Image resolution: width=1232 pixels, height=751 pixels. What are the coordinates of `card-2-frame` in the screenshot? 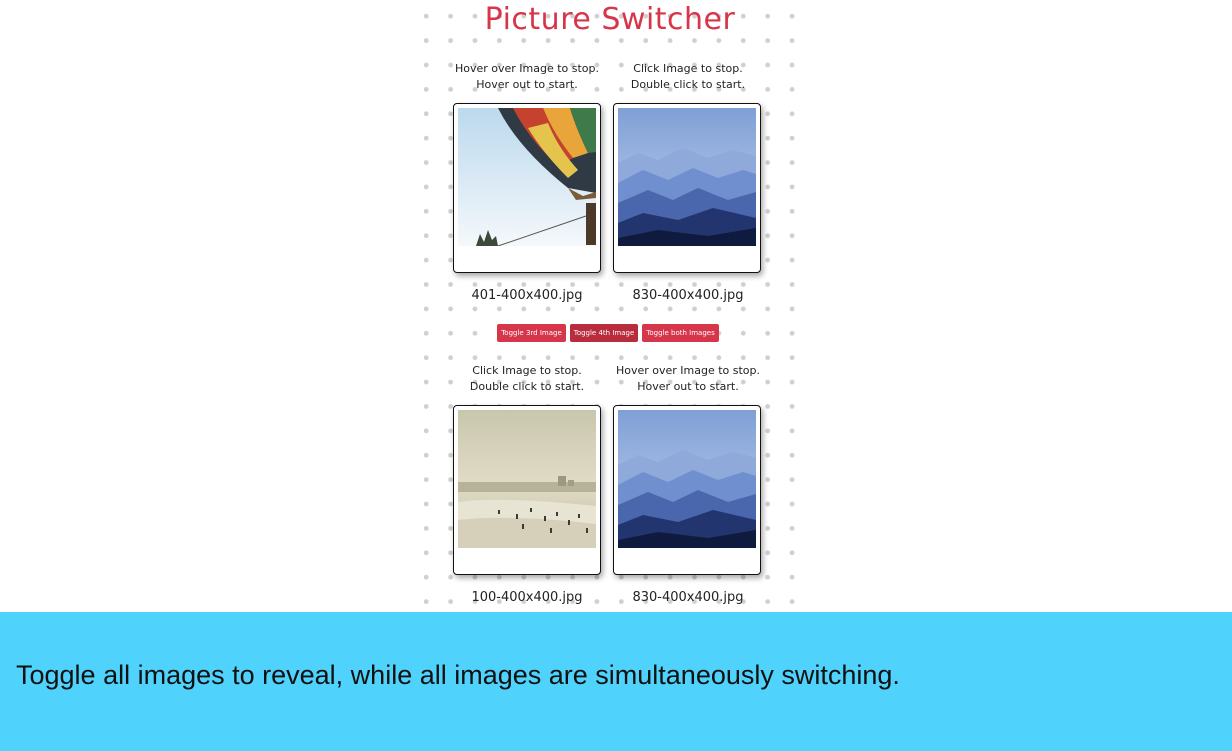 It's located at (687, 188).